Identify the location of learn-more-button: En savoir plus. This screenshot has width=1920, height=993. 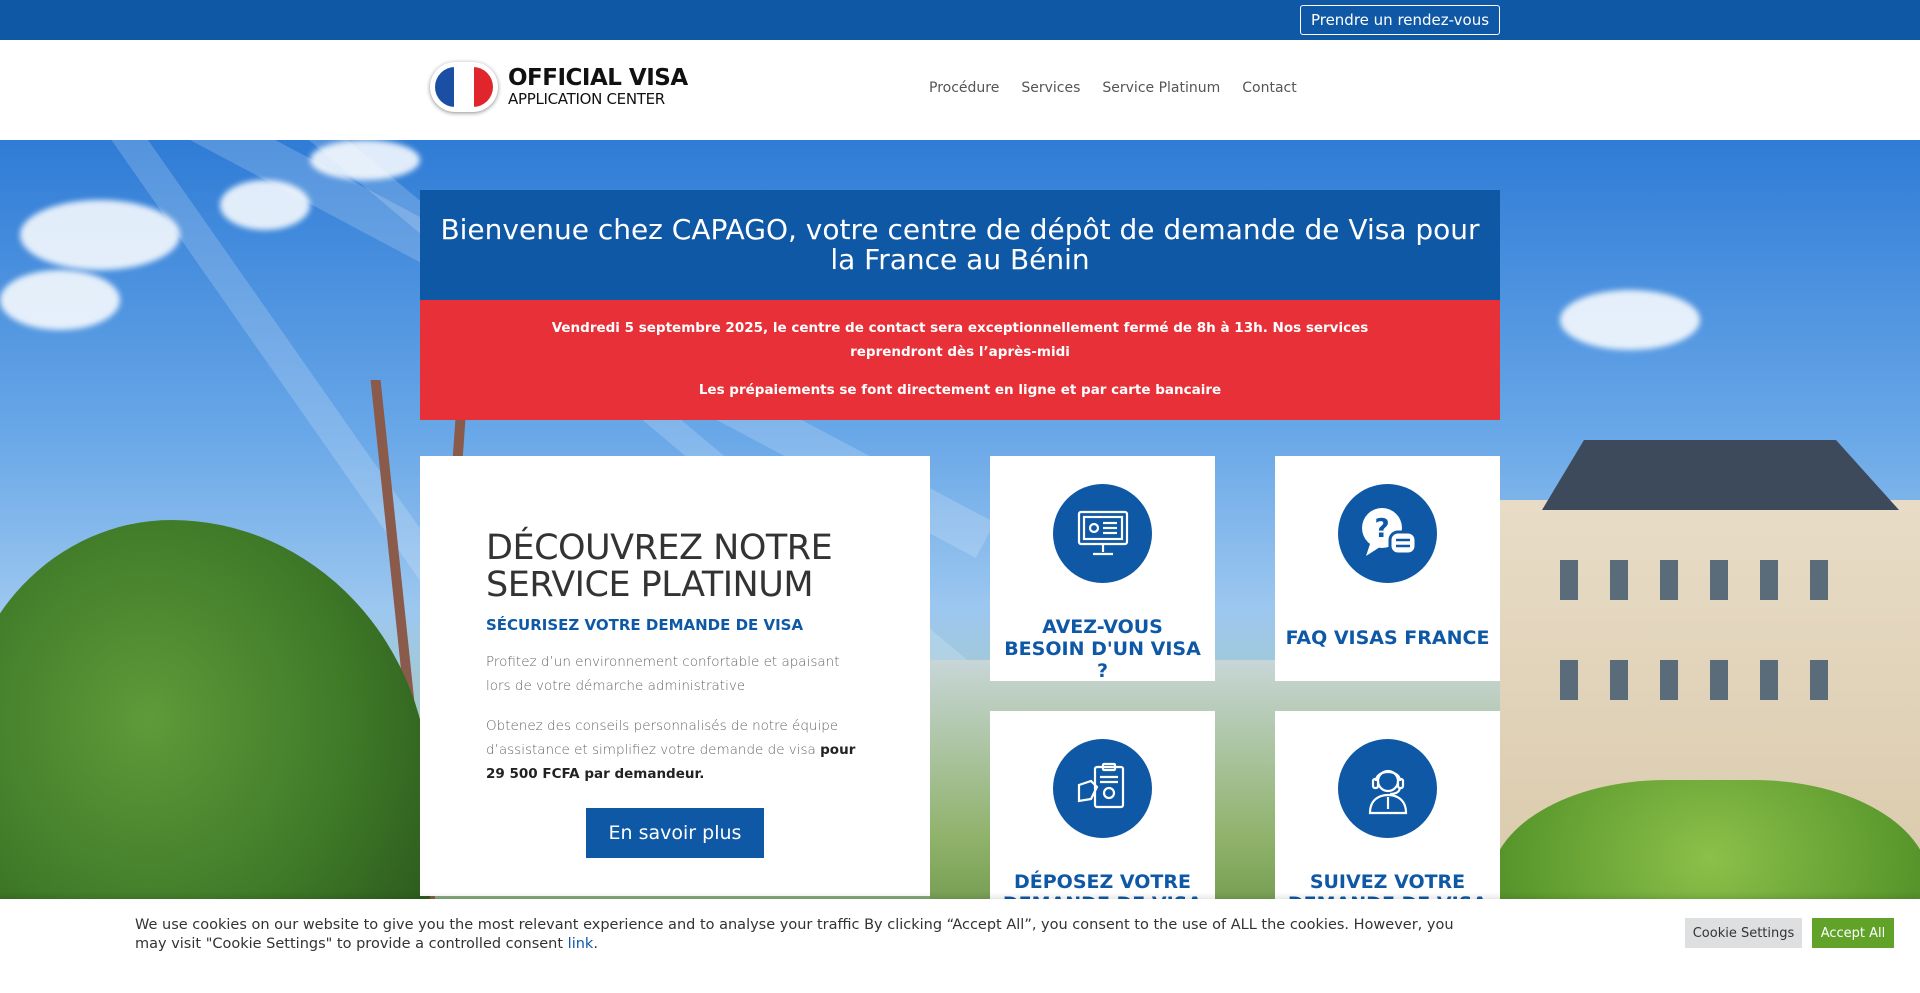
(675, 833).